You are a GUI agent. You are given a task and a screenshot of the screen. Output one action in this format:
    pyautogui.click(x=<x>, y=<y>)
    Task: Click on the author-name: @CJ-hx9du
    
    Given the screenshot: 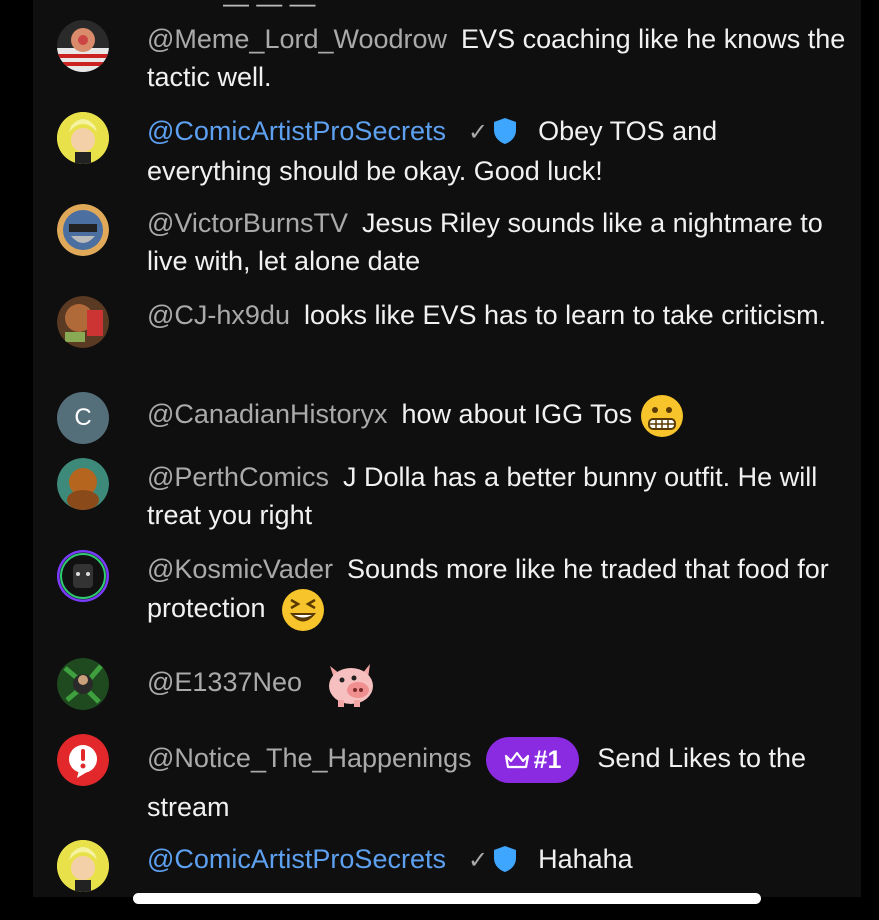 What is the action you would take?
    pyautogui.click(x=218, y=315)
    